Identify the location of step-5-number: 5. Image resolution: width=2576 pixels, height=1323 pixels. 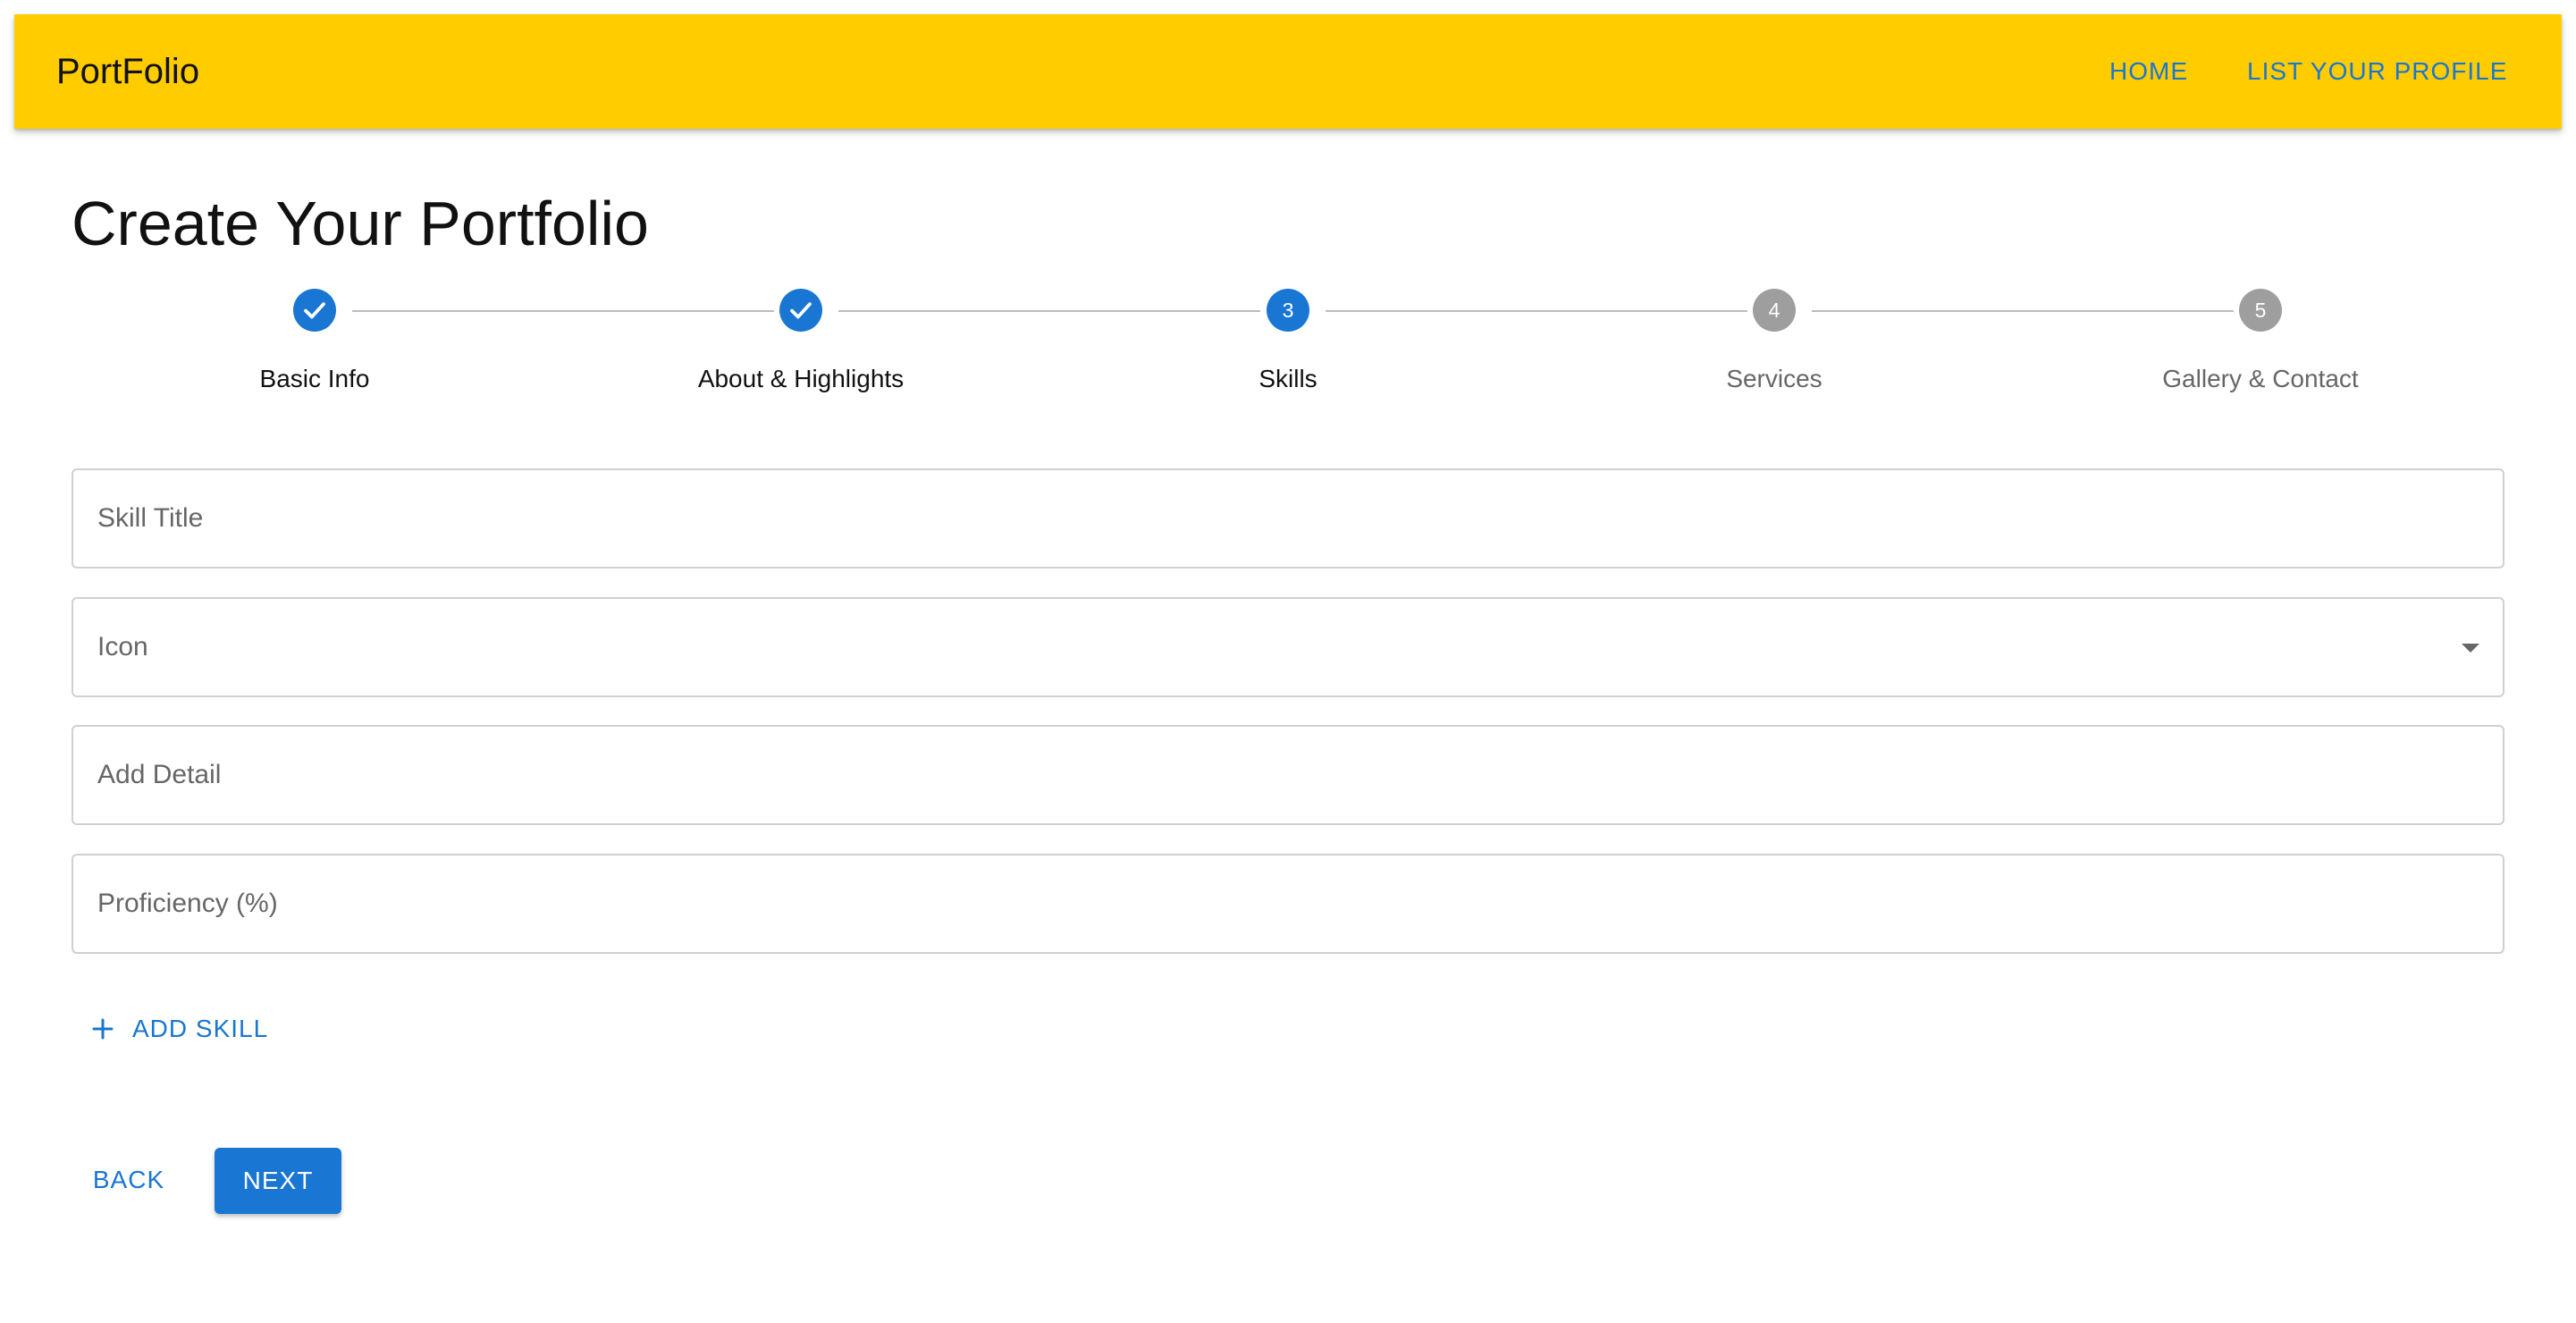
(2261, 311).